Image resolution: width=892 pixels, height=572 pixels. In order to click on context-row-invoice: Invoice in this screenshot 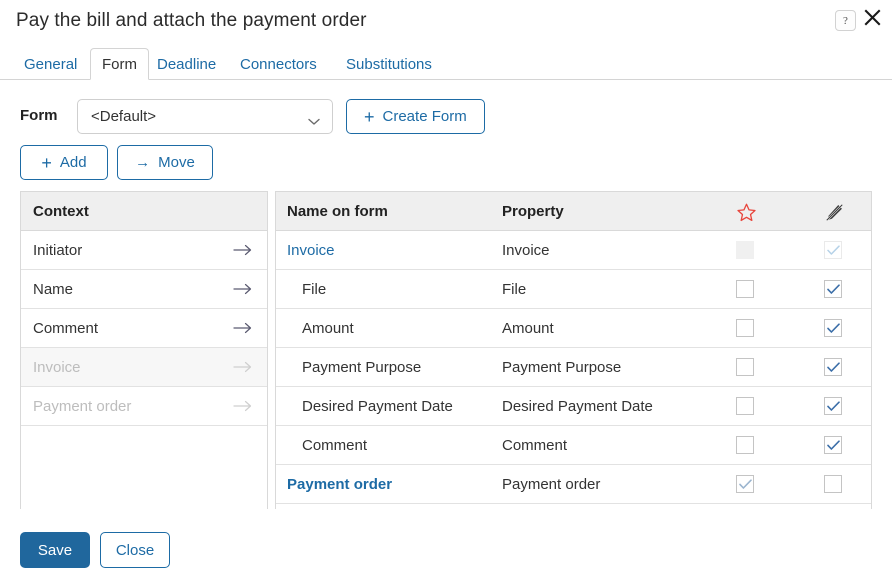, I will do `click(144, 367)`.